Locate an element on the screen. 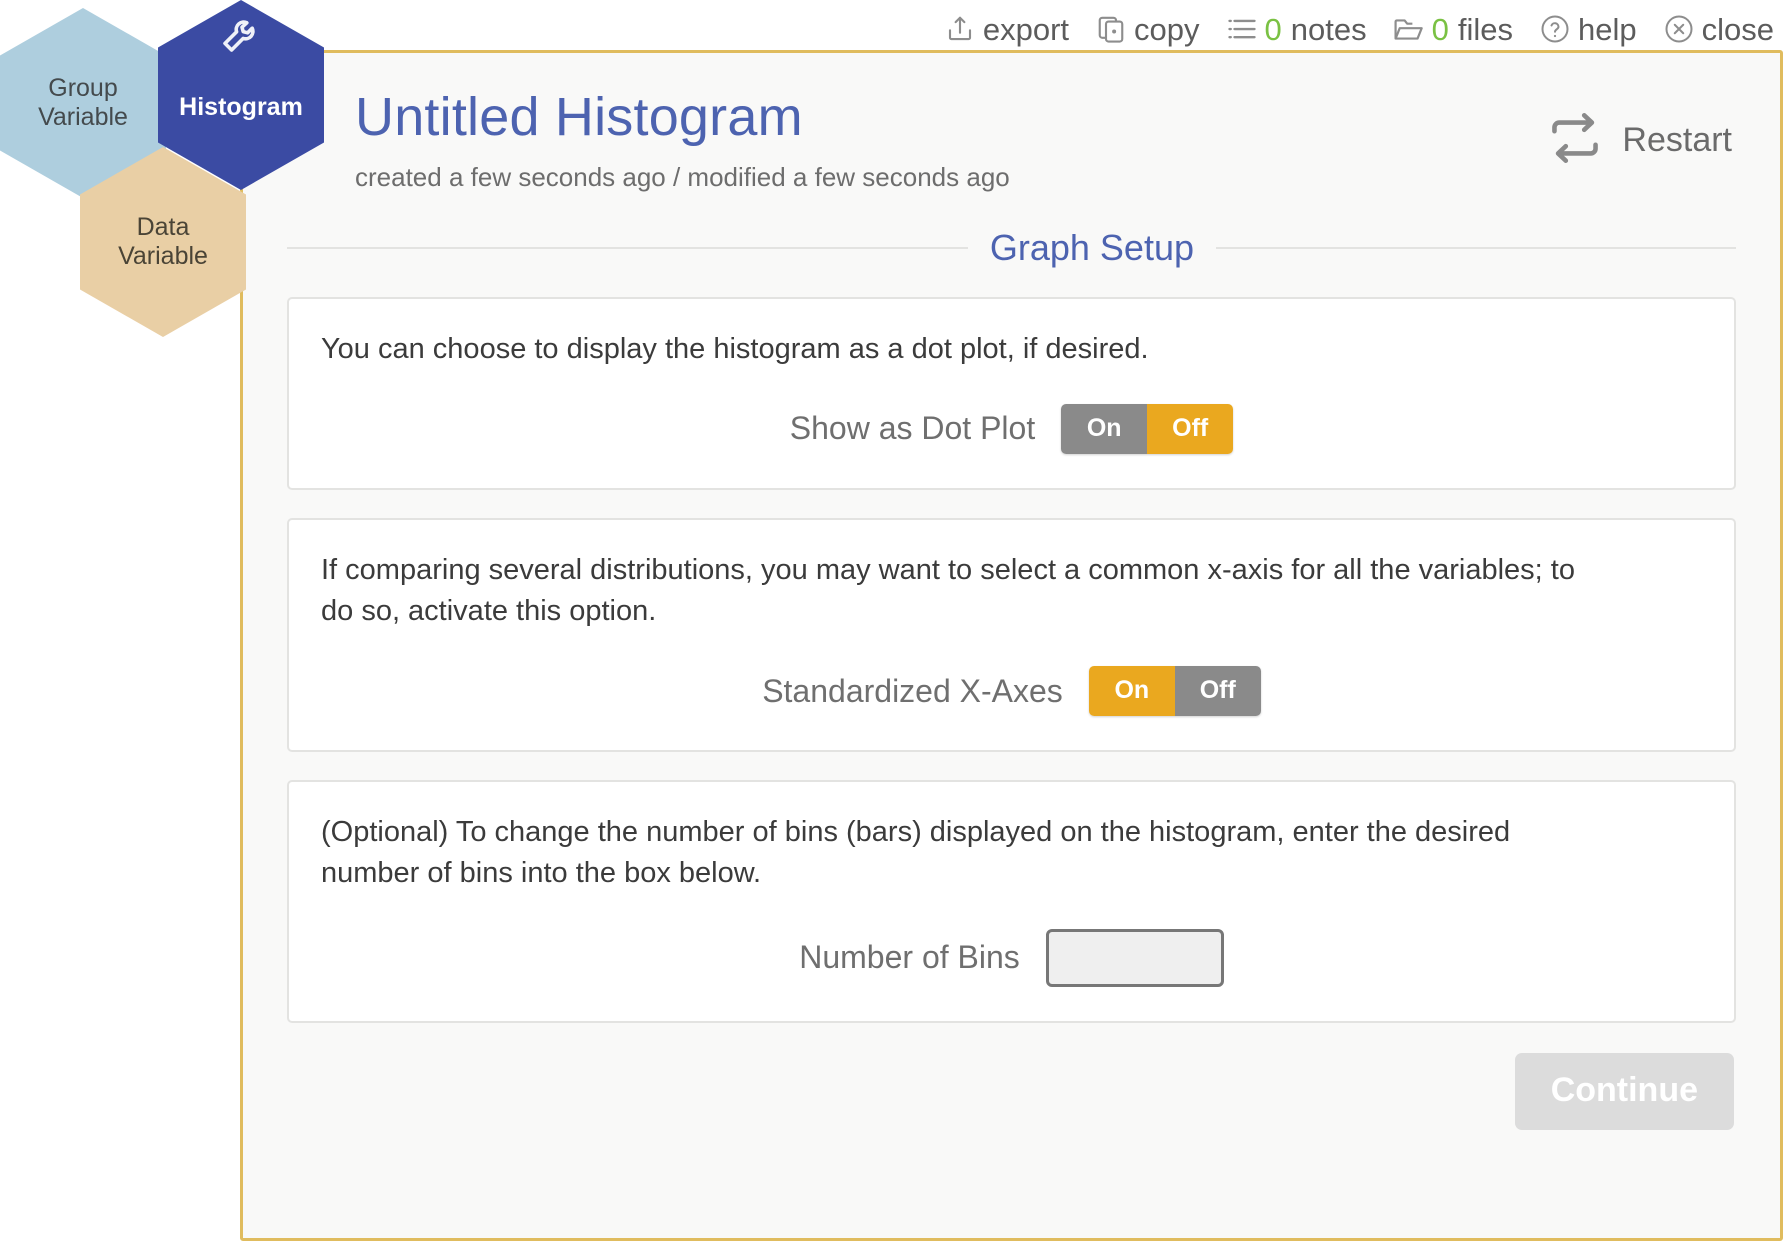 This screenshot has height=1244, width=1792. copy-icon is located at coordinates (1111, 29).